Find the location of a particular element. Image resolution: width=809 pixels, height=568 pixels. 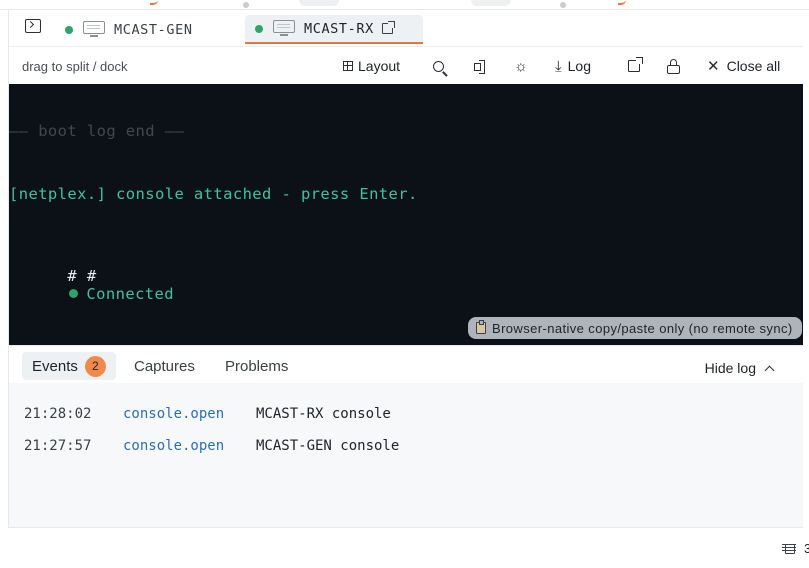

tab-label: MCAST-GEN is located at coordinates (153, 29).